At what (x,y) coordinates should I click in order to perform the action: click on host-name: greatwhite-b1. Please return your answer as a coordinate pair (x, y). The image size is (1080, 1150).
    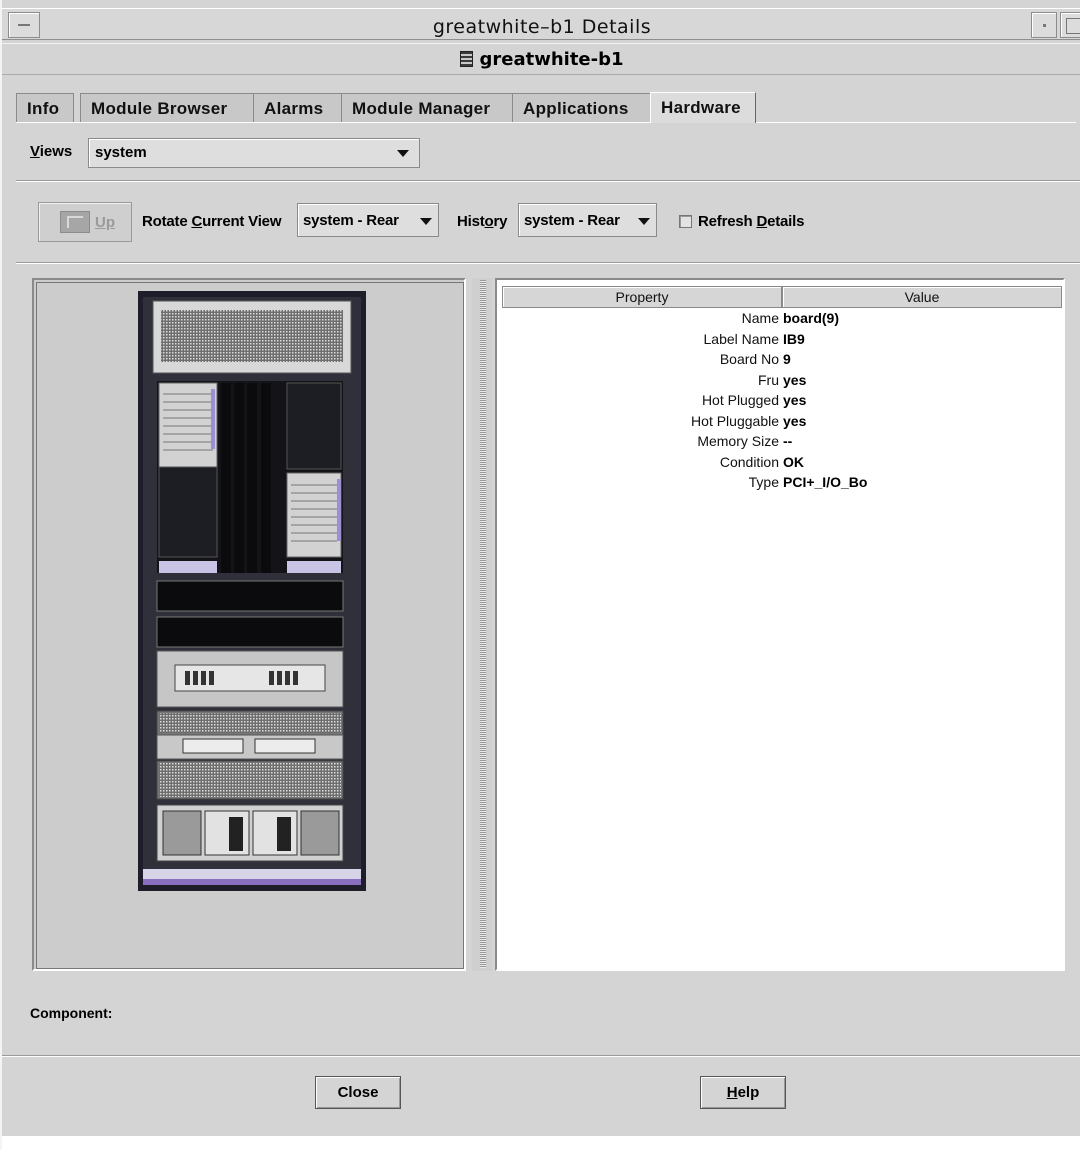
    Looking at the image, I should click on (551, 59).